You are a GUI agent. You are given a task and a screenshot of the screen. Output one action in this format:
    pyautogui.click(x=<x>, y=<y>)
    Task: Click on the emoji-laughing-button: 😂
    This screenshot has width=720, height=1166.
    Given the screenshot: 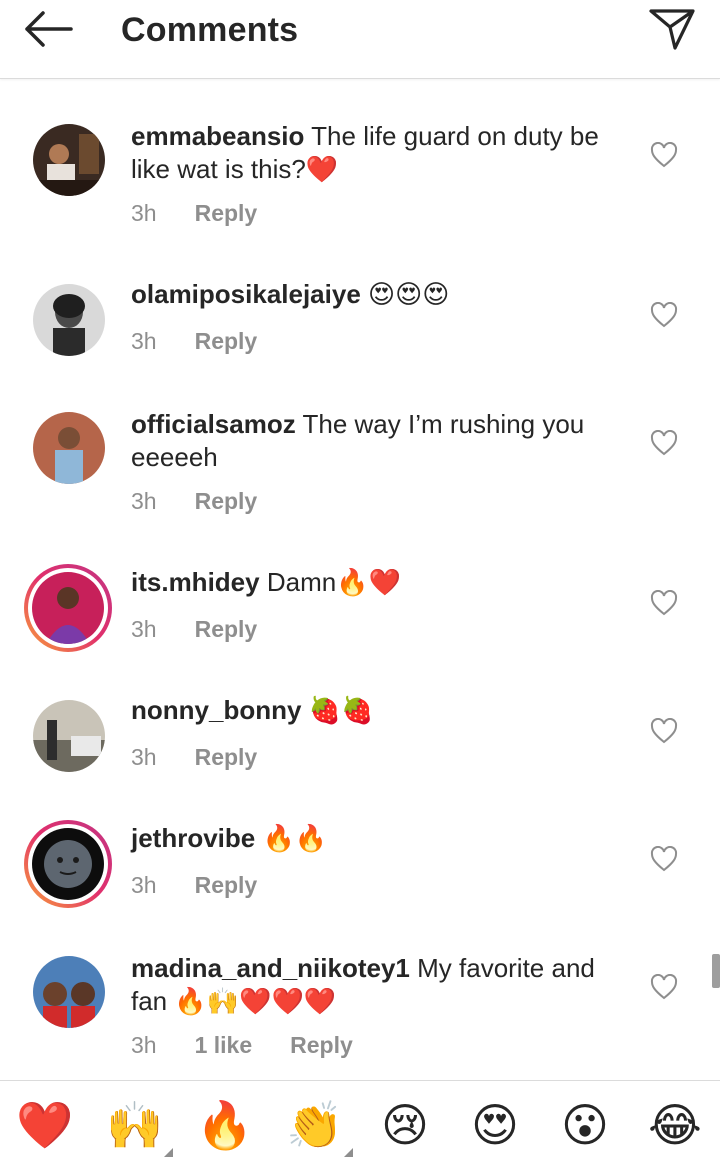 What is the action you would take?
    pyautogui.click(x=675, y=1125)
    